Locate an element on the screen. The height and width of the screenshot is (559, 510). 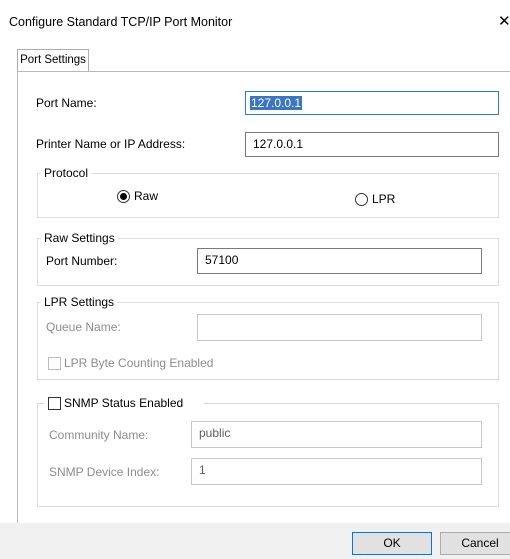
community-name-label: Community Name: is located at coordinates (99, 435).